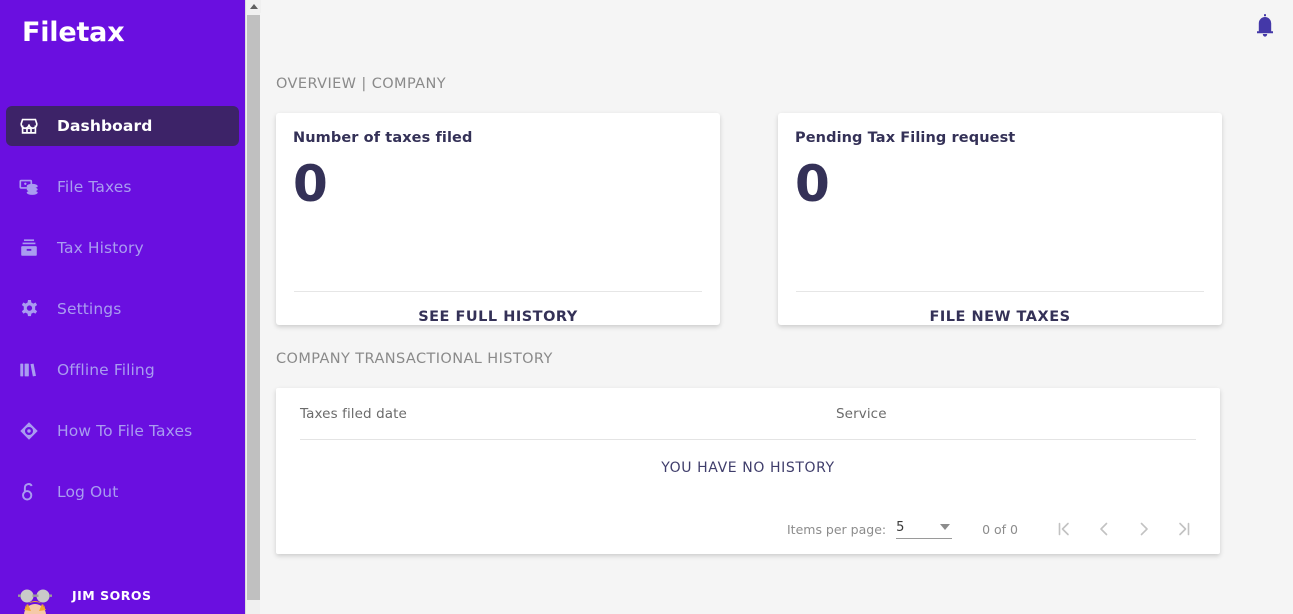  I want to click on topbar, so click(776, 25).